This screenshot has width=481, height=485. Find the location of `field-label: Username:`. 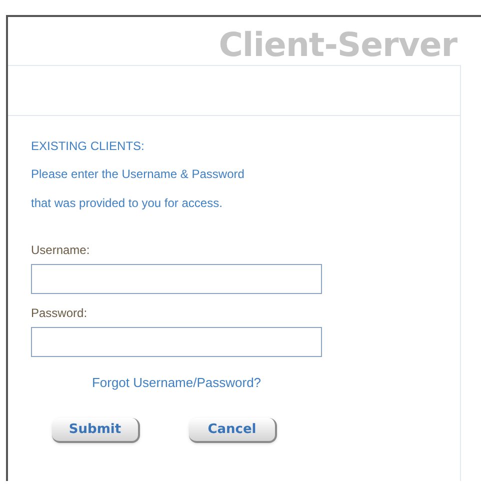

field-label: Username: is located at coordinates (60, 250).